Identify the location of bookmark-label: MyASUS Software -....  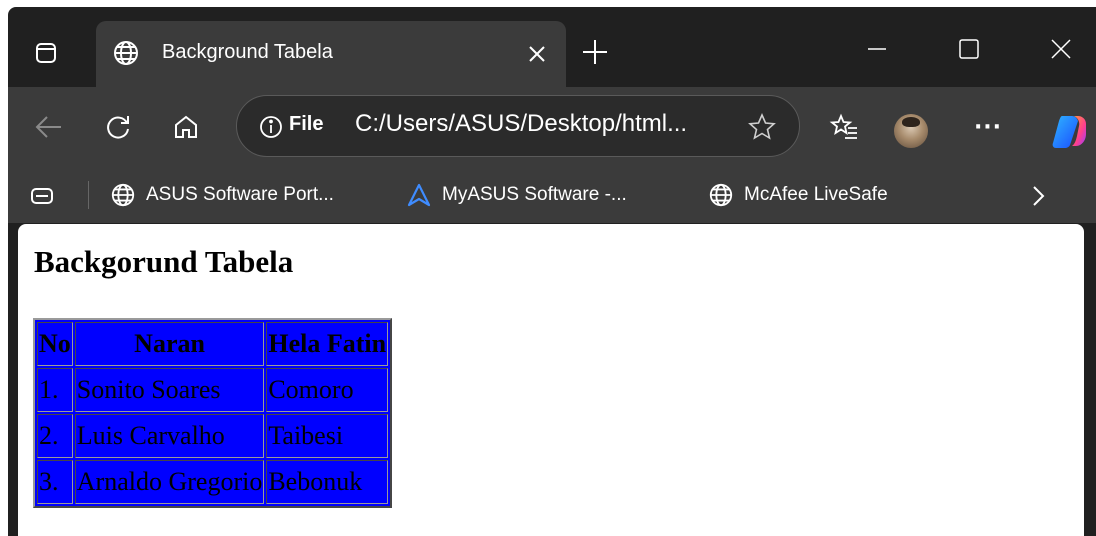
(534, 194).